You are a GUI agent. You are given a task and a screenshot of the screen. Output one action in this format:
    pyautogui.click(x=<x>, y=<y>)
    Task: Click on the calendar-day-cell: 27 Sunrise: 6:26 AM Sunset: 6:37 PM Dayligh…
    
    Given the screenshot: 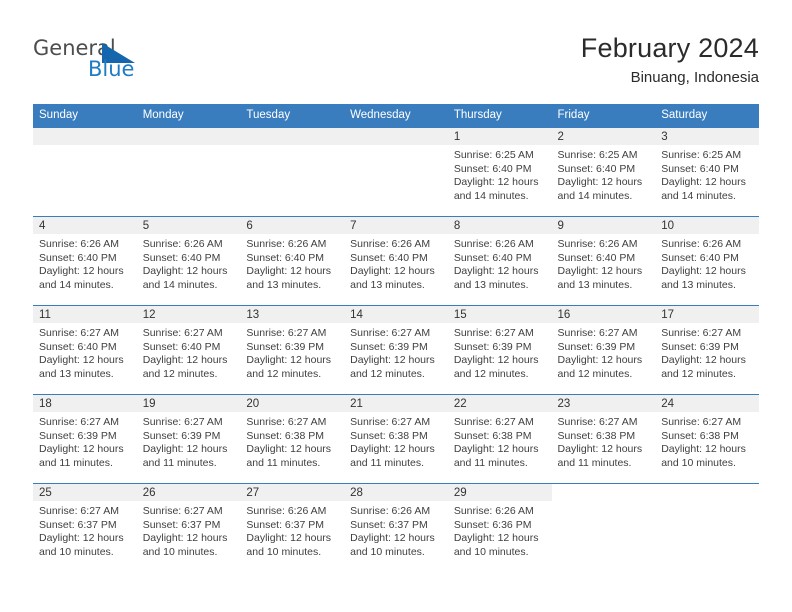 What is the action you would take?
    pyautogui.click(x=292, y=527)
    